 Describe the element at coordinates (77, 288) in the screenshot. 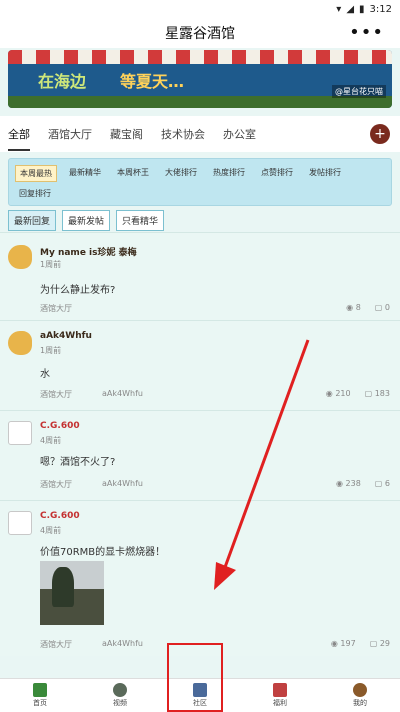

I see `post-content: 为什么静止发布?` at that location.